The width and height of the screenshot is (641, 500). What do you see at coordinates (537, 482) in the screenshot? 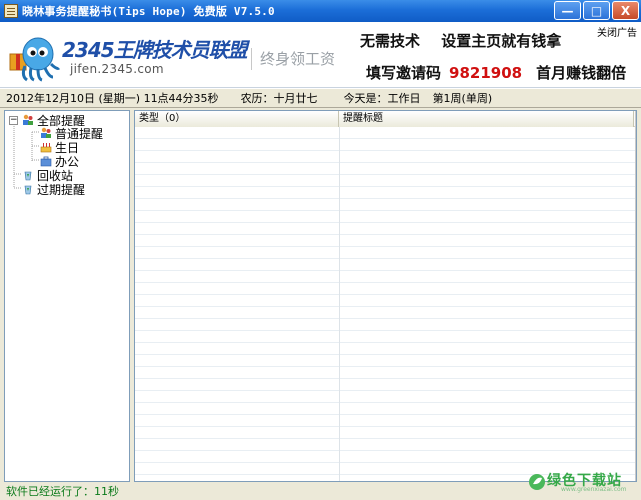
I see `leaf-icon` at bounding box center [537, 482].